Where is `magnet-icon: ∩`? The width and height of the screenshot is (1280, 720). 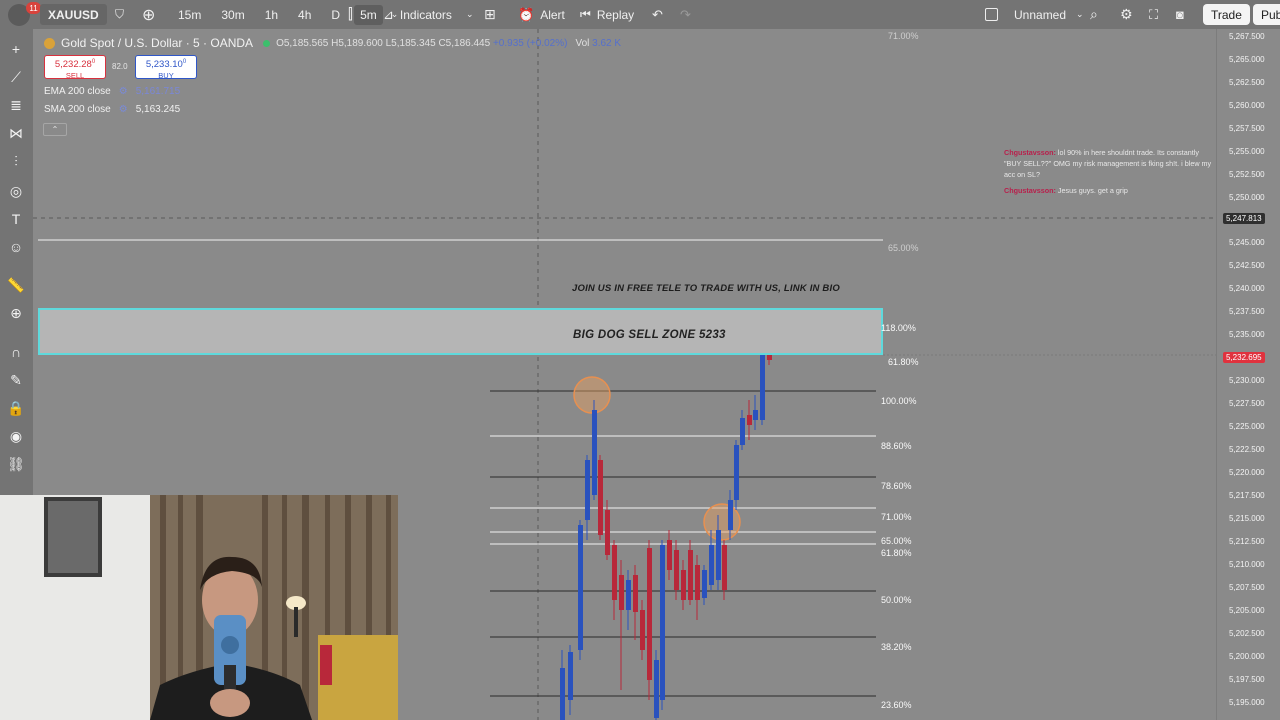 magnet-icon: ∩ is located at coordinates (16, 352).